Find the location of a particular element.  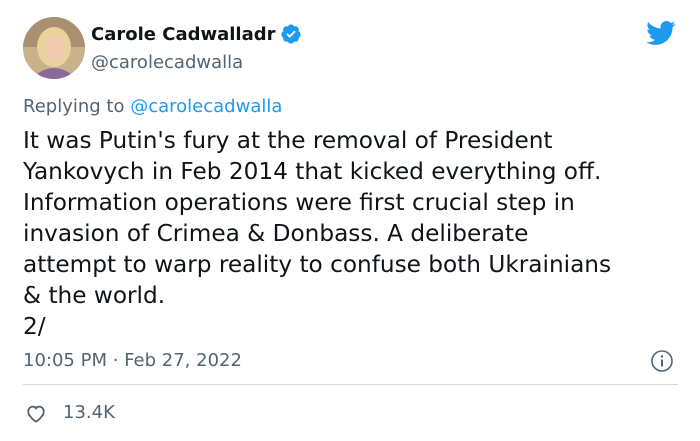

tweet-timestamp: 10:05 PM · Feb 27, 2022 is located at coordinates (132, 360).